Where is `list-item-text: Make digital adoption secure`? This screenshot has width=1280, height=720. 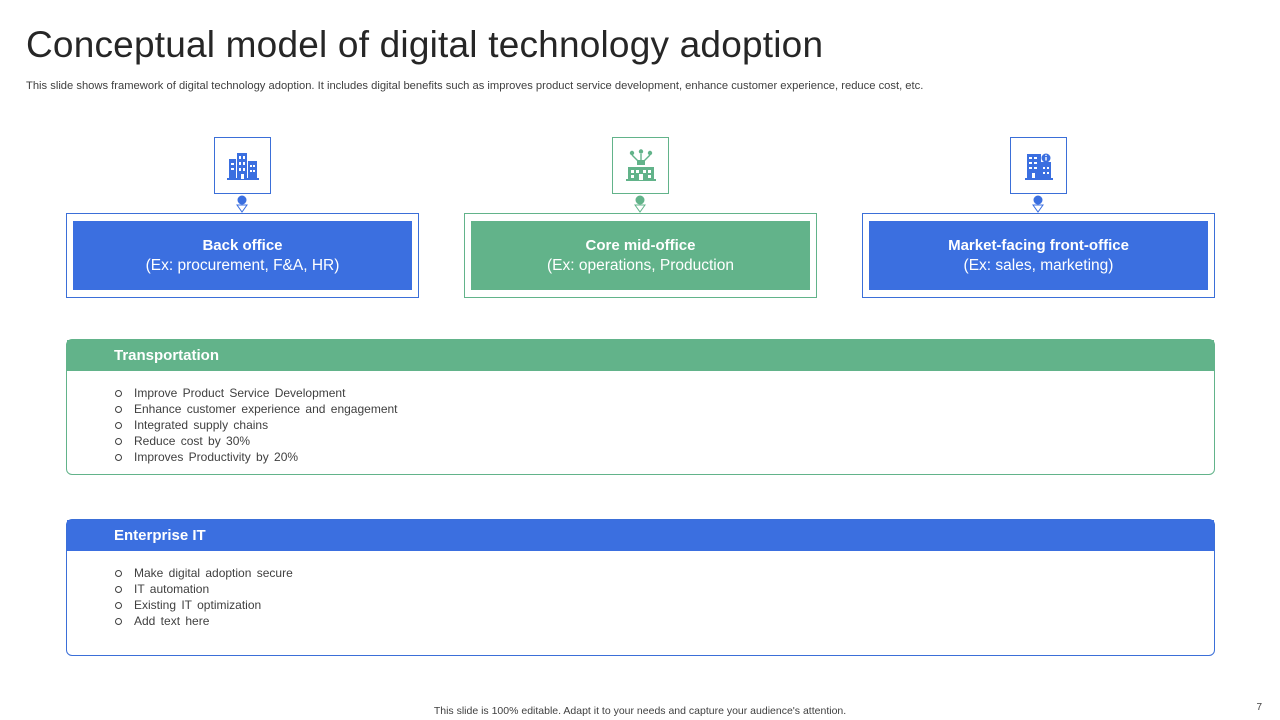
list-item-text: Make digital adoption secure is located at coordinates (213, 573).